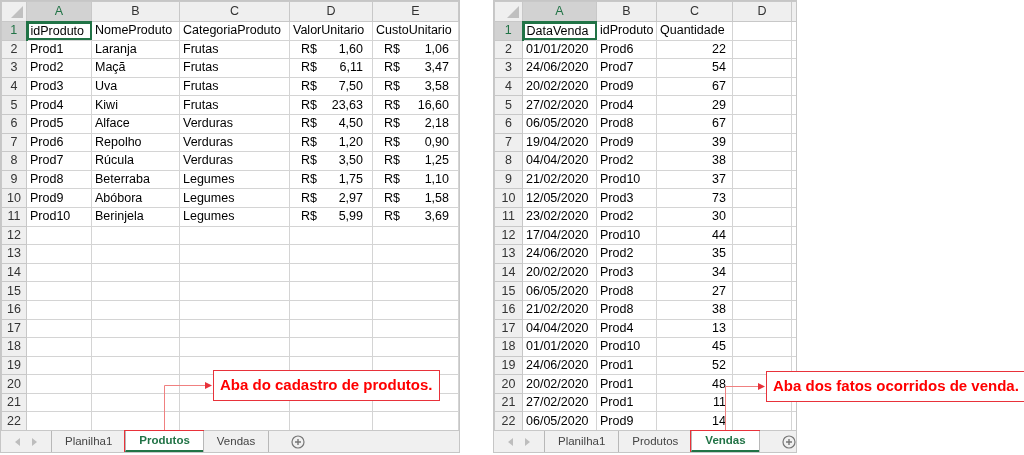 The width and height of the screenshot is (1024, 455). I want to click on table-cell: Berinjela, so click(135, 217).